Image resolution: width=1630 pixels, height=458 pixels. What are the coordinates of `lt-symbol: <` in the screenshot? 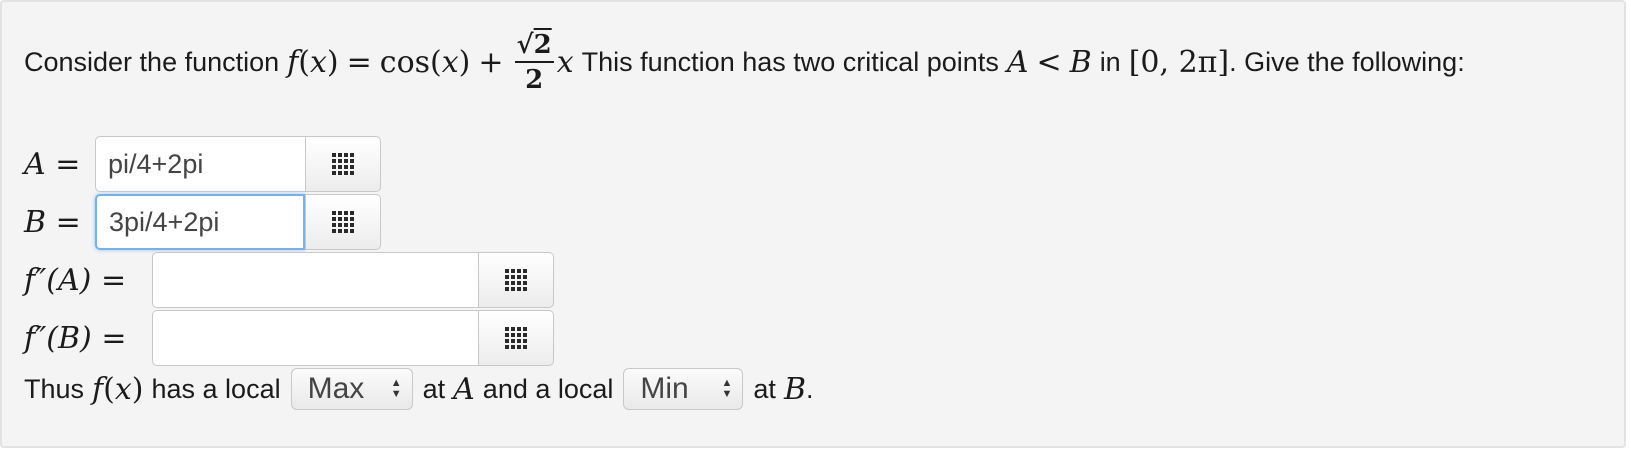 It's located at (1049, 62).